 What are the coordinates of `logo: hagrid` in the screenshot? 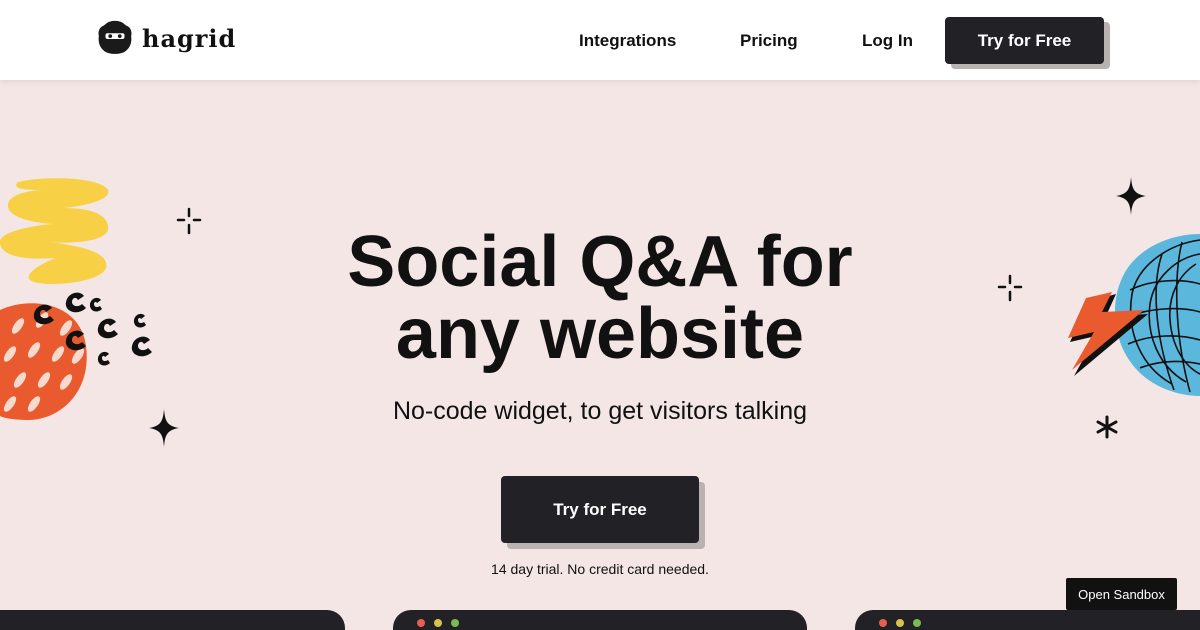 It's located at (166, 38).